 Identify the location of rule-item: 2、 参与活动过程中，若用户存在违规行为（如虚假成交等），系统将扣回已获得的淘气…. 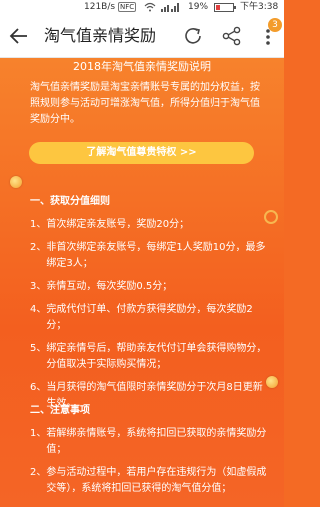
(150, 481).